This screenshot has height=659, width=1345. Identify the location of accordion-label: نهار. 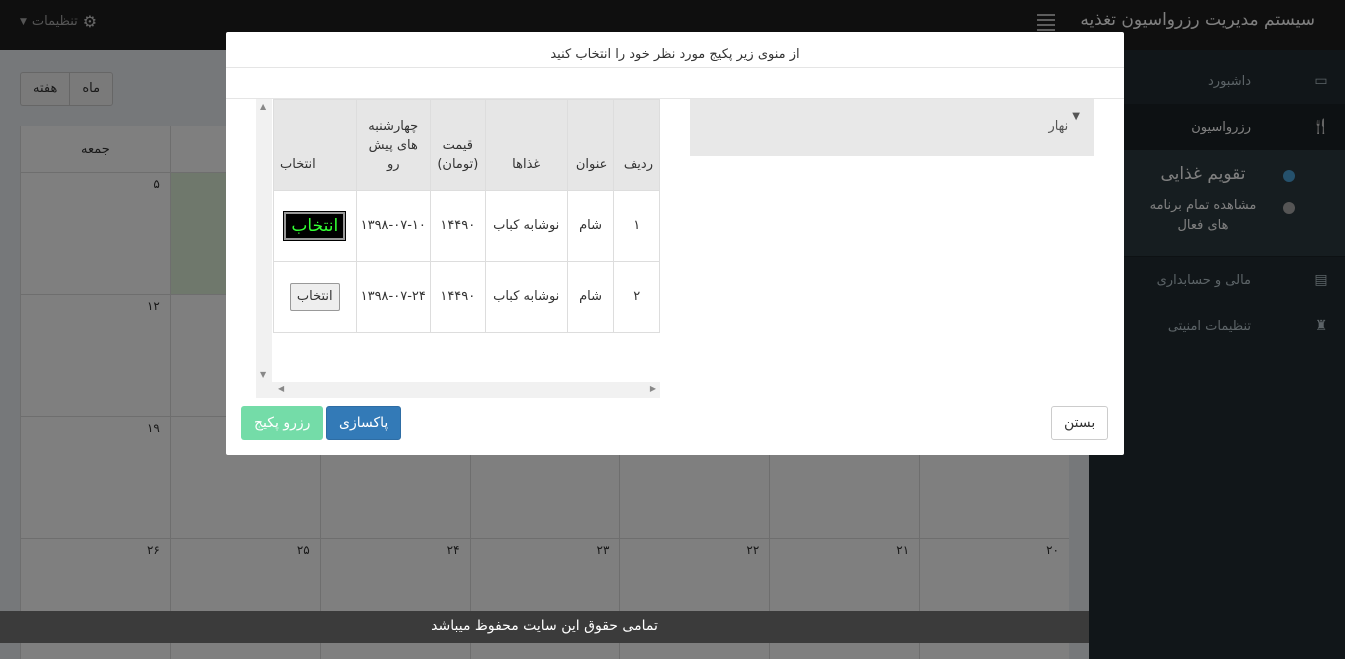
(1058, 126).